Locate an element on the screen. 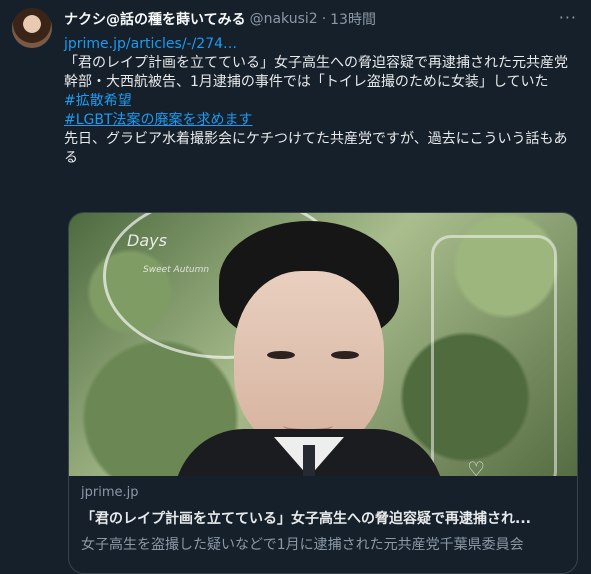  hashtag-kakusan: #拡散希望 is located at coordinates (322, 101).